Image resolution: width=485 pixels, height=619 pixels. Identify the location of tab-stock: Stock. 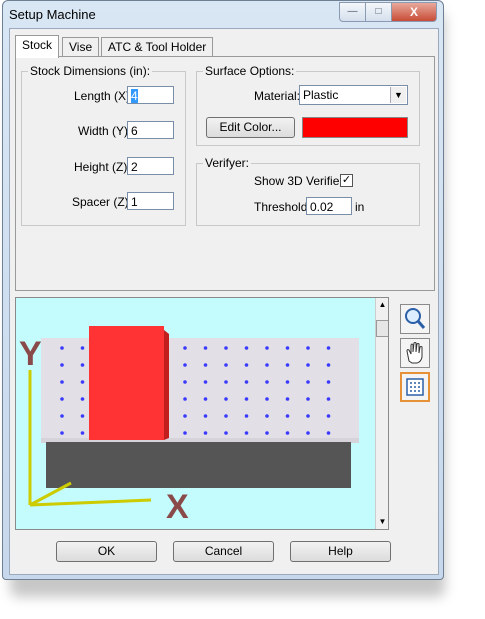
(37, 46).